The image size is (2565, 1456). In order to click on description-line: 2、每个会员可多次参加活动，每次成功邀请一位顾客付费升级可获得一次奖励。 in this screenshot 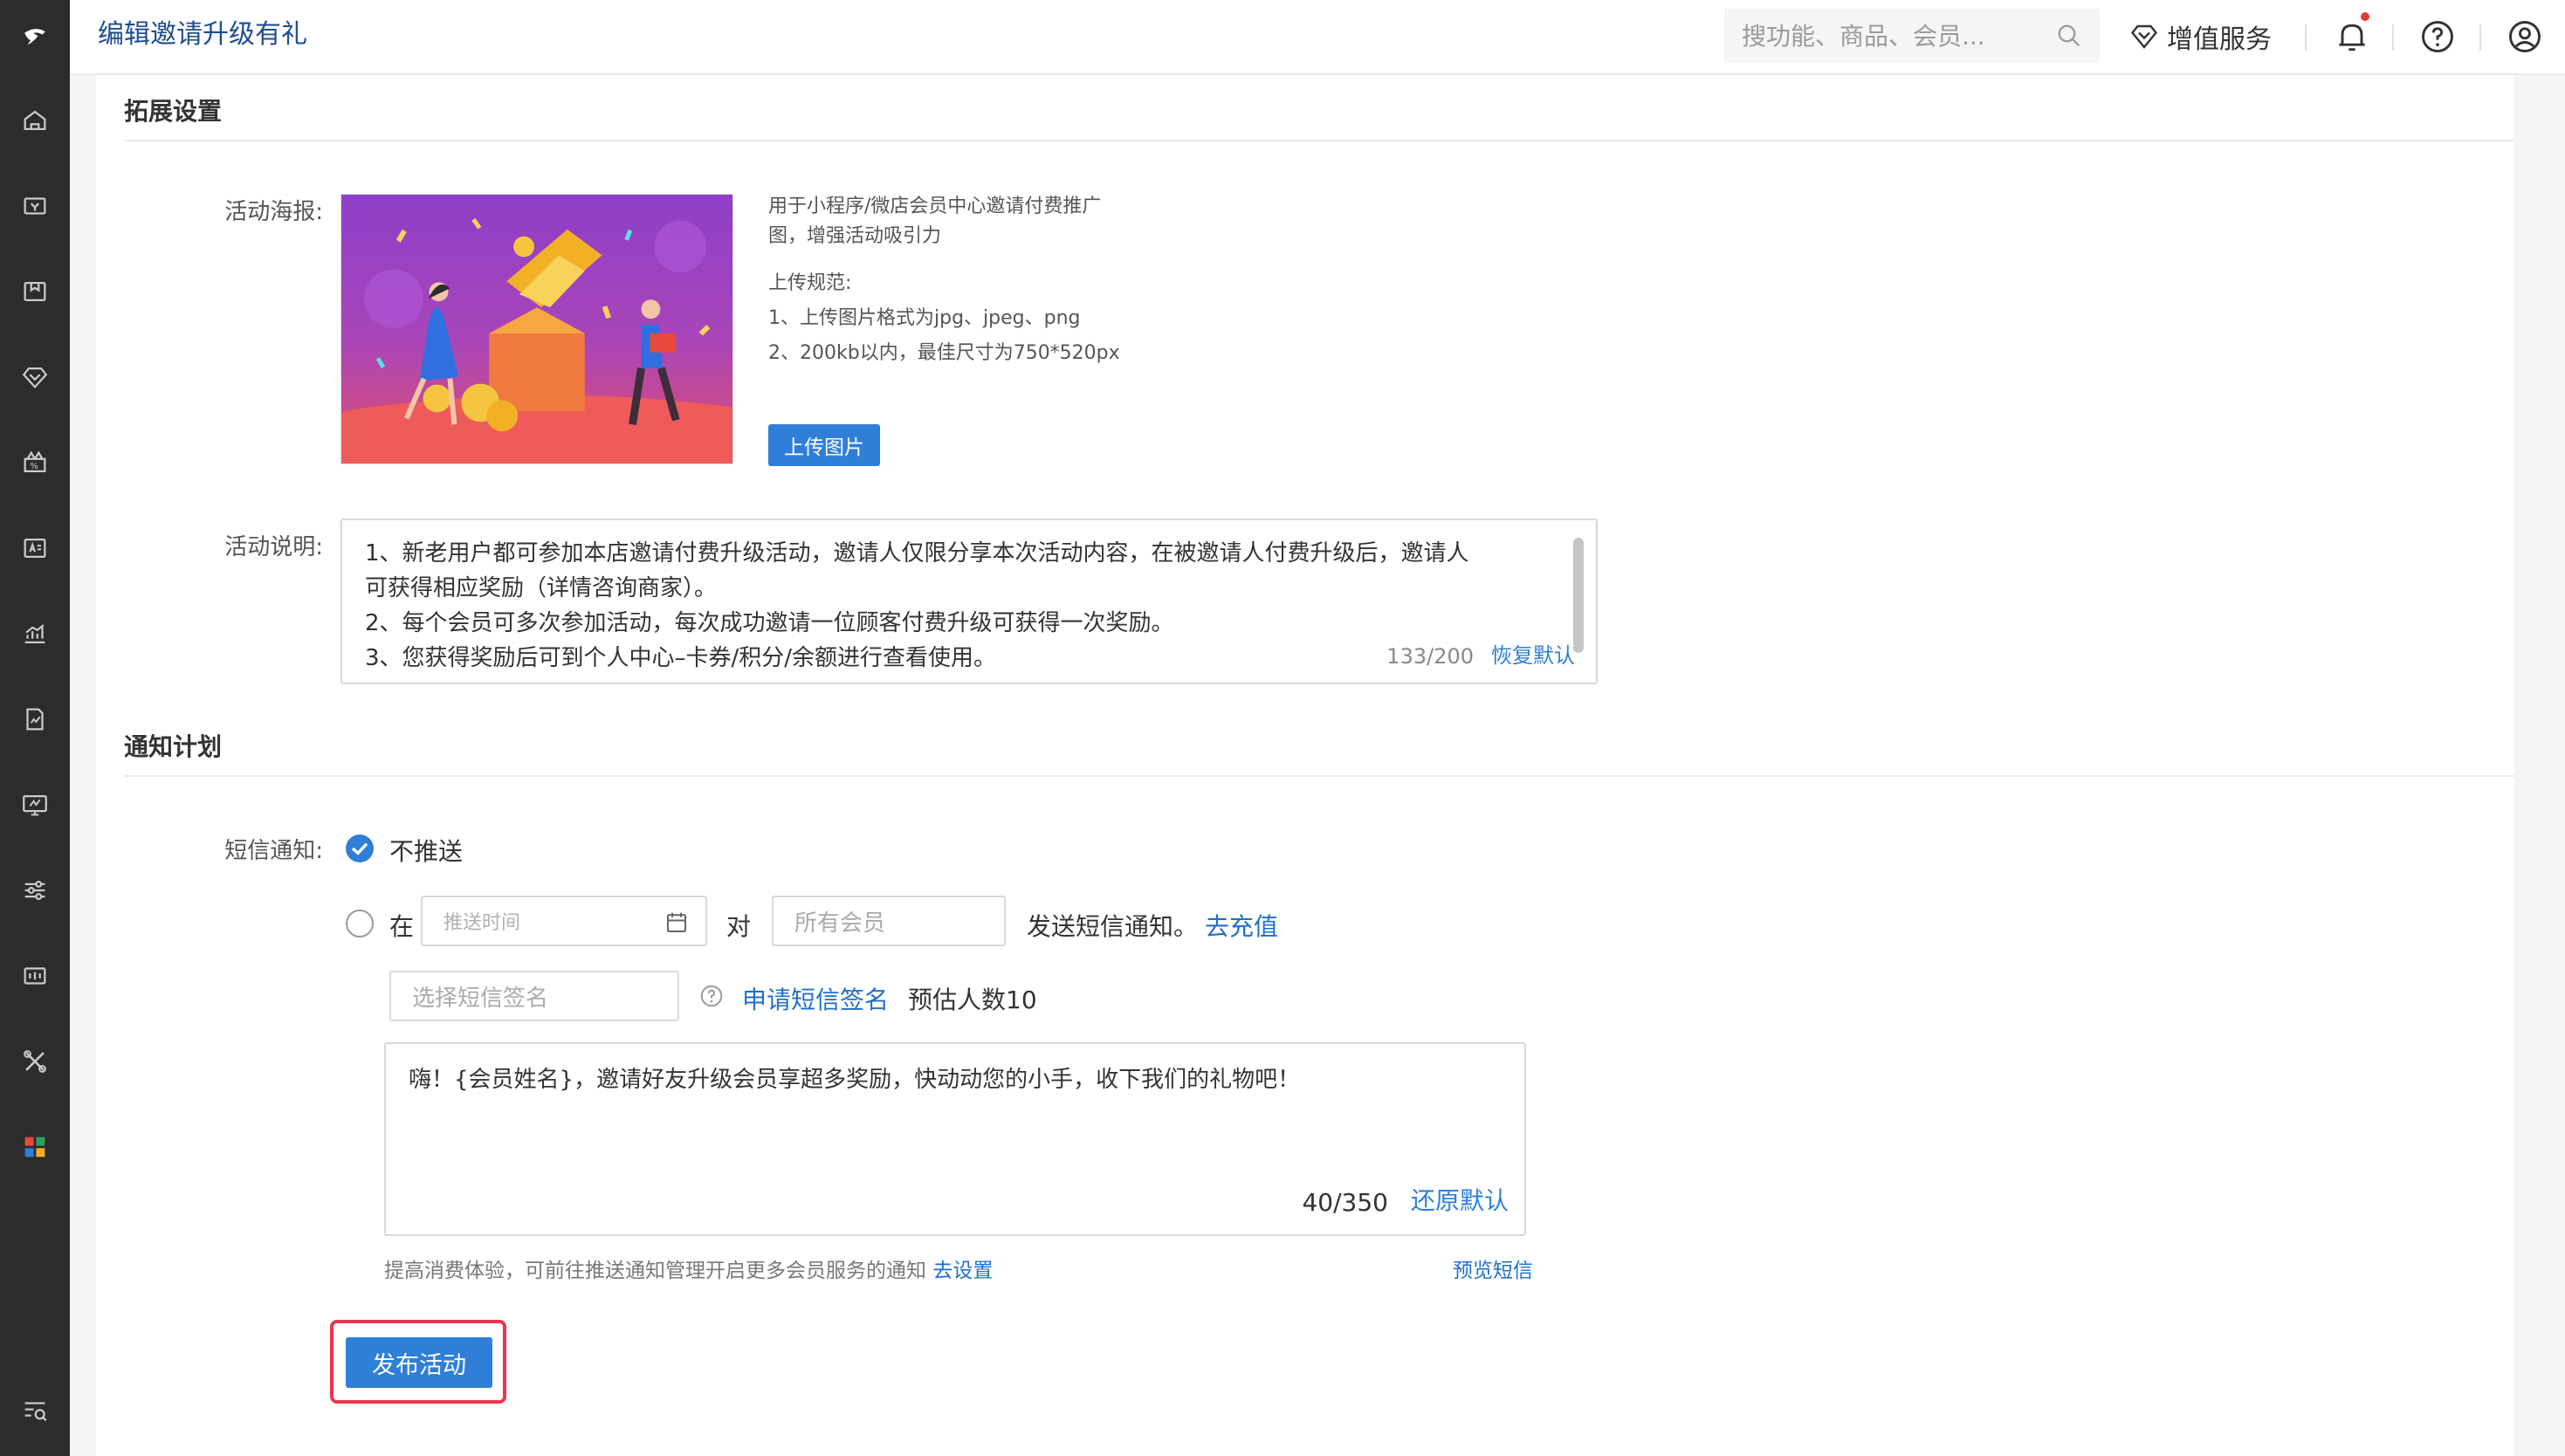, I will do `click(769, 623)`.